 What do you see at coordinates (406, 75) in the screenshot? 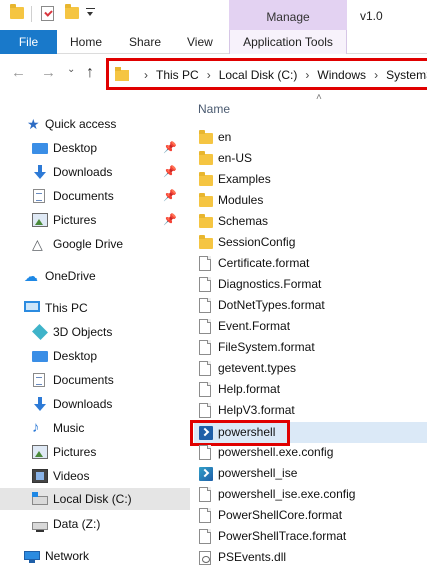
I see `breadcrumb-system32: System32` at bounding box center [406, 75].